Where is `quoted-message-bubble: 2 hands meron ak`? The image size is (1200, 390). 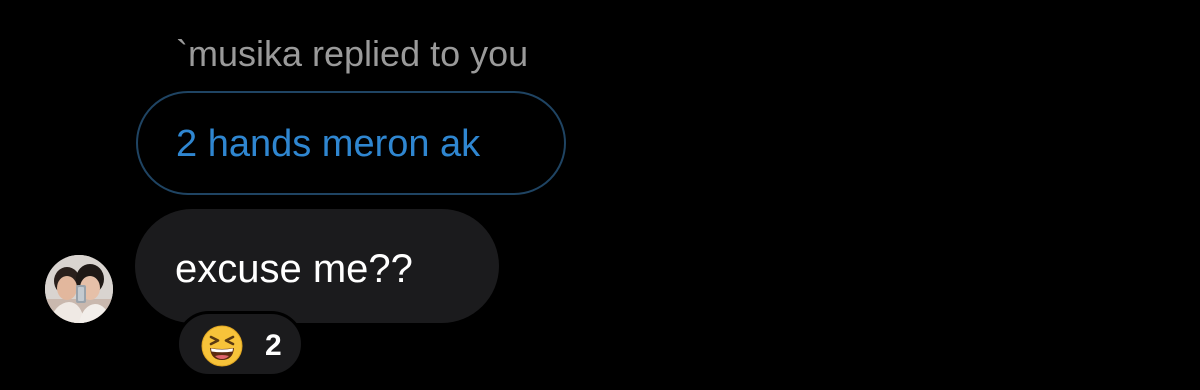 quoted-message-bubble: 2 hands meron ak is located at coordinates (351, 143).